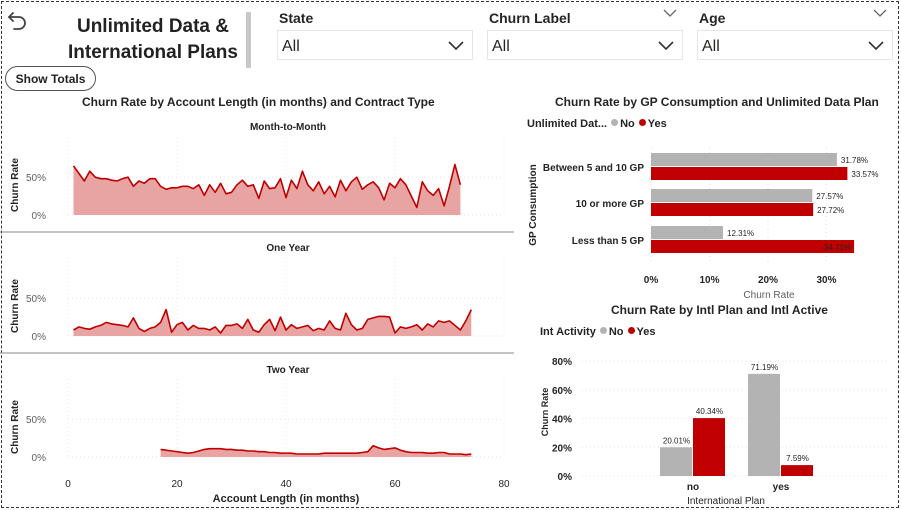 The width and height of the screenshot is (901, 510). I want to click on churn-label-dropdown: All, so click(585, 45).